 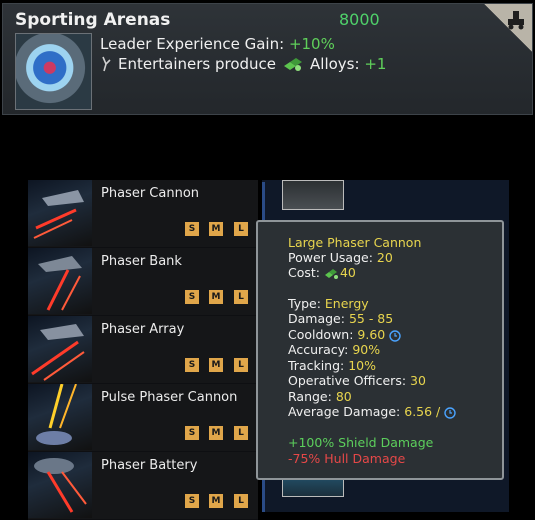 I want to click on power-usage-label: Power Usage:, so click(x=332, y=257).